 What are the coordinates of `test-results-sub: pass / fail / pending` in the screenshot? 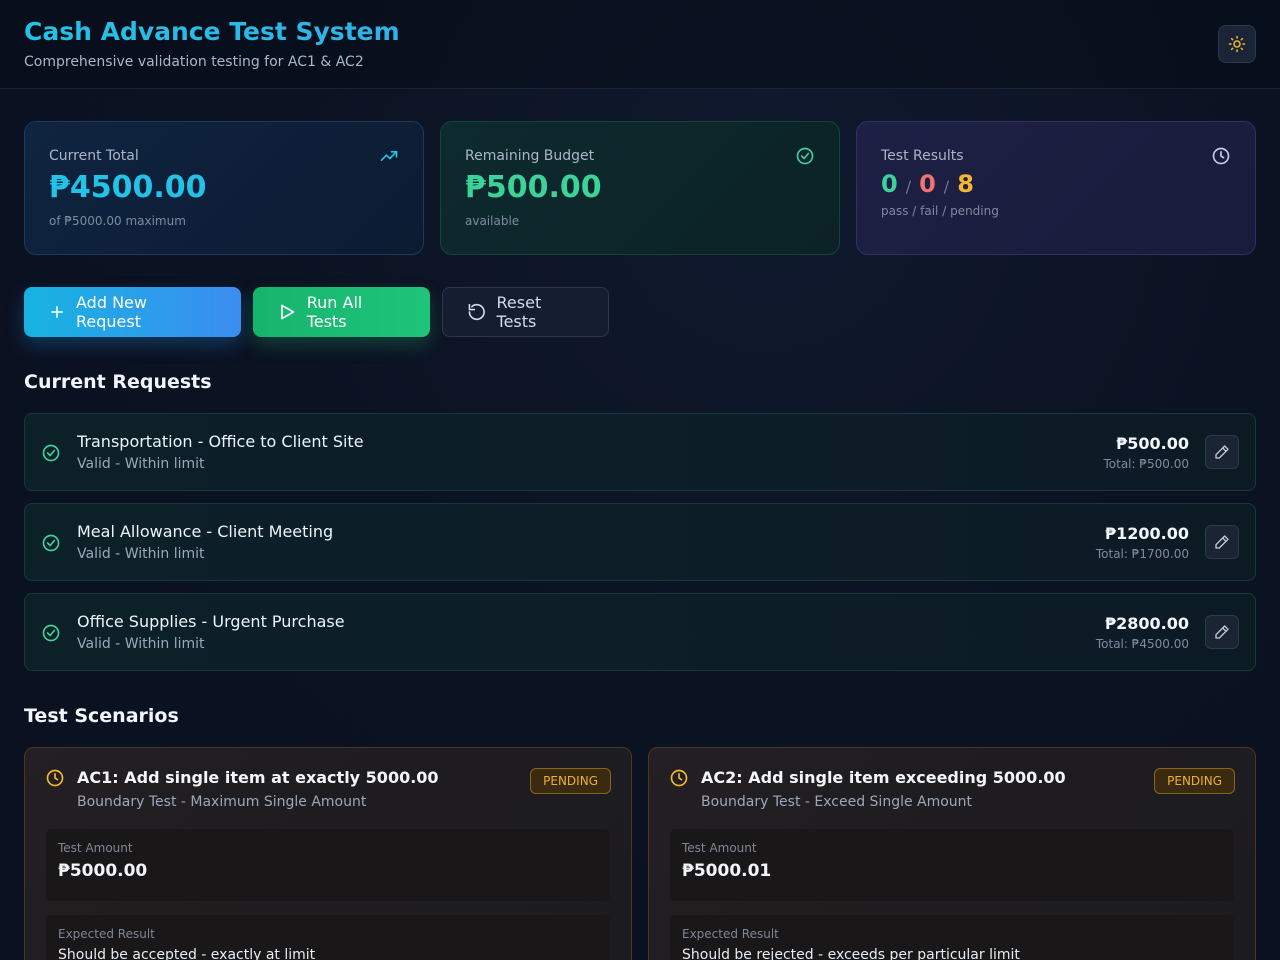 It's located at (940, 211).